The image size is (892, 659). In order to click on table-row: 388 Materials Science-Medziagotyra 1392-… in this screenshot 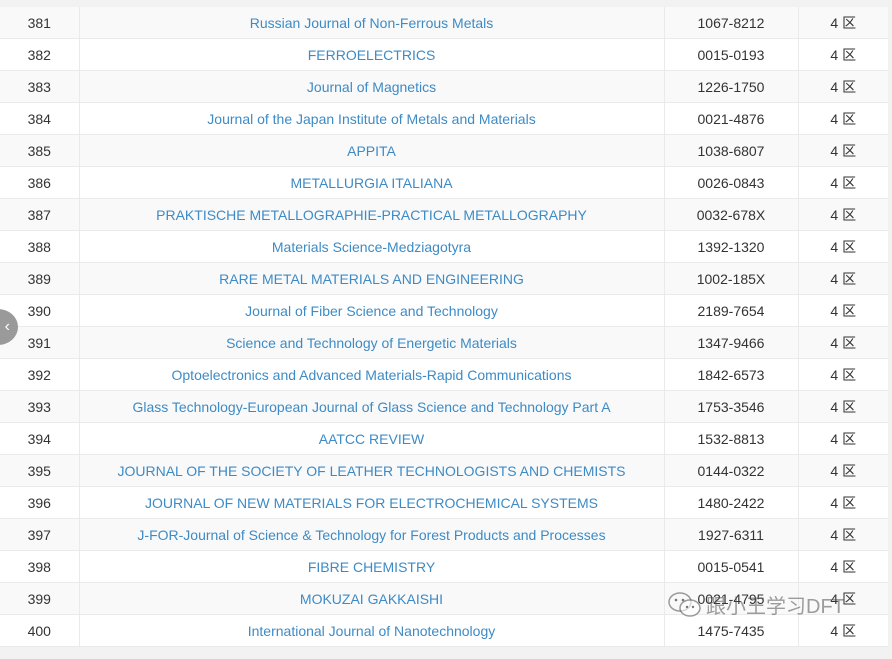, I will do `click(444, 246)`.